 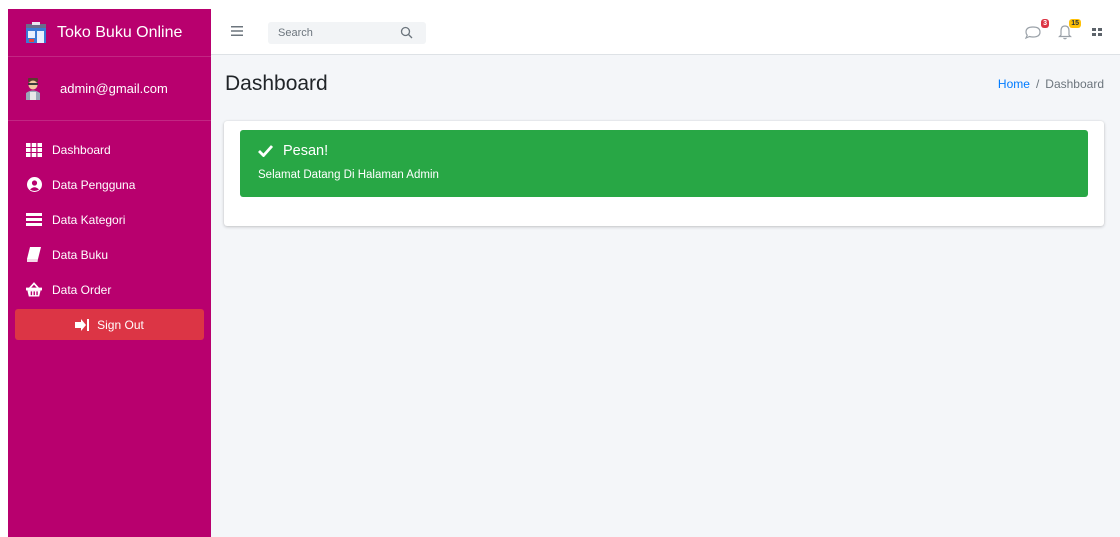 I want to click on breadcrumb-current: Dashboard, so click(x=1074, y=84).